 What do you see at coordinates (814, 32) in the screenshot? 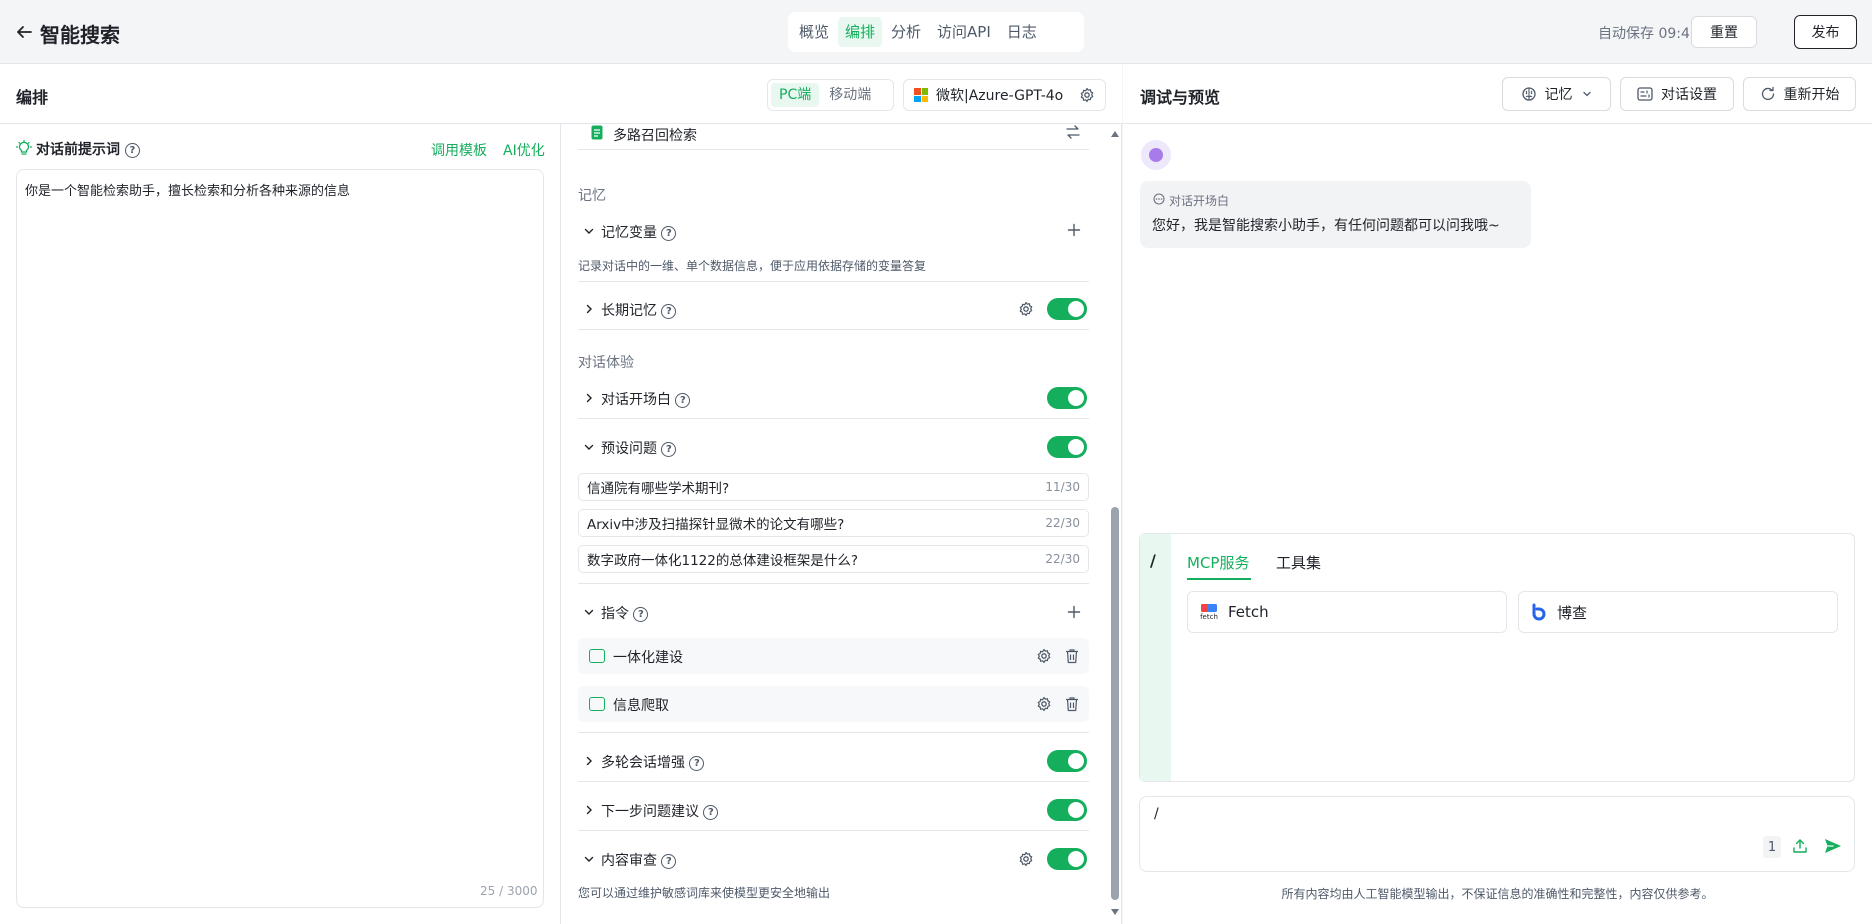
I see `tab-overview: 概览` at bounding box center [814, 32].